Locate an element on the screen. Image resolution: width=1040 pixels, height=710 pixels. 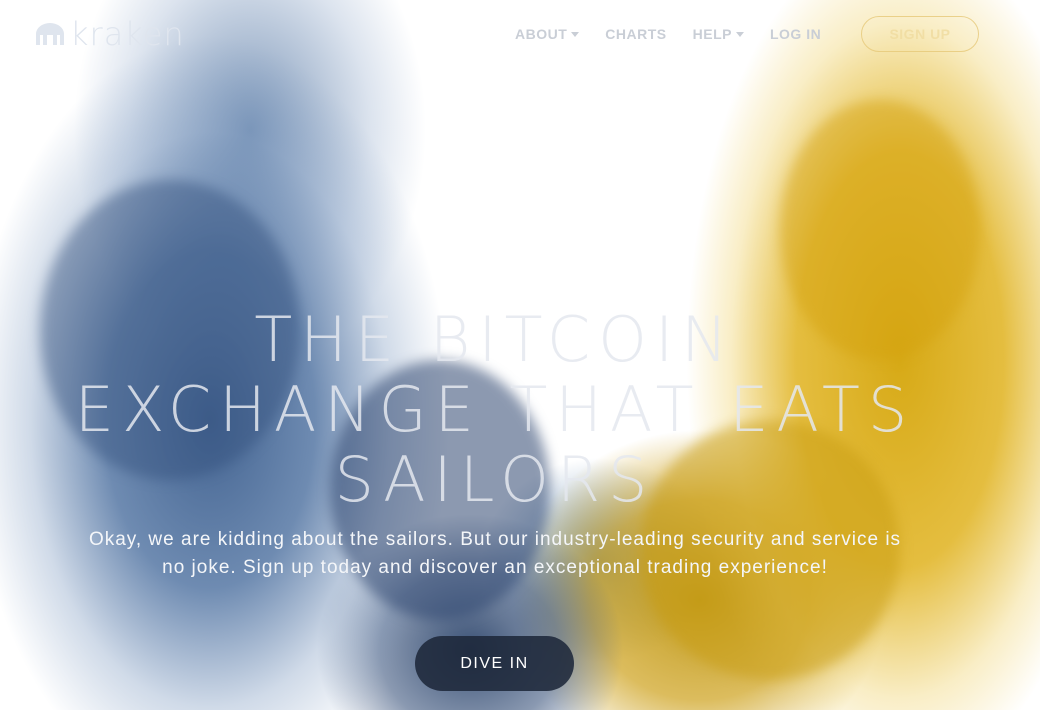
nav-item-help: HELP is located at coordinates (718, 34).